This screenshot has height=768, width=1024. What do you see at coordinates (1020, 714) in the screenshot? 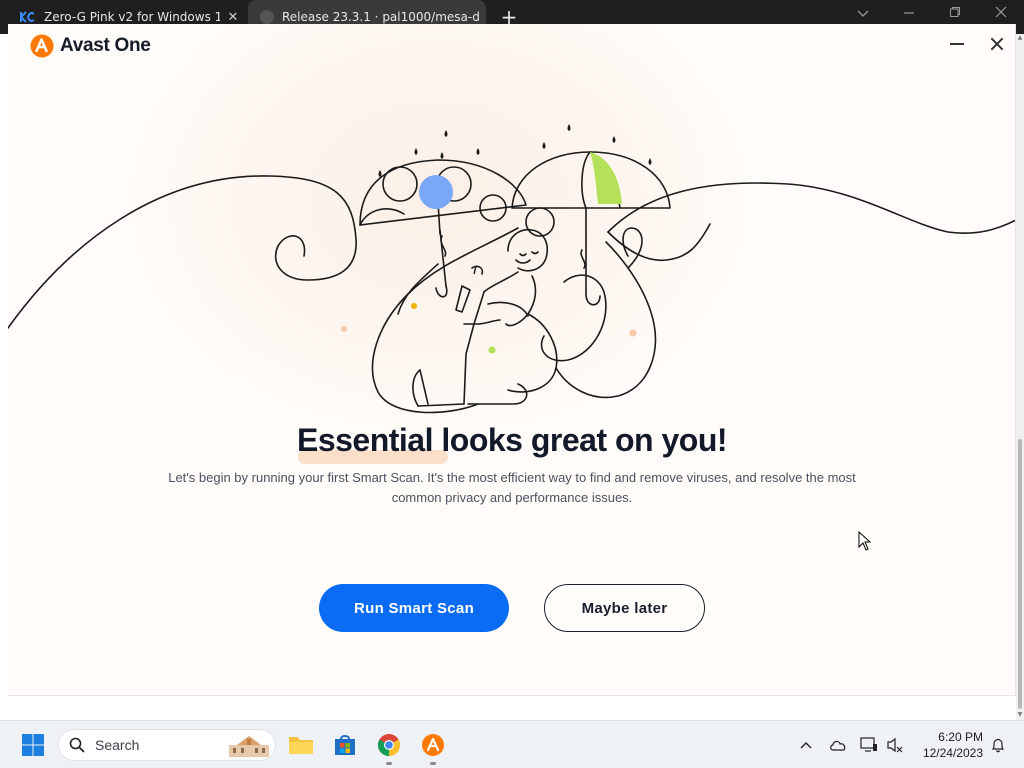
I see `scroll-down-icon: ▼` at bounding box center [1020, 714].